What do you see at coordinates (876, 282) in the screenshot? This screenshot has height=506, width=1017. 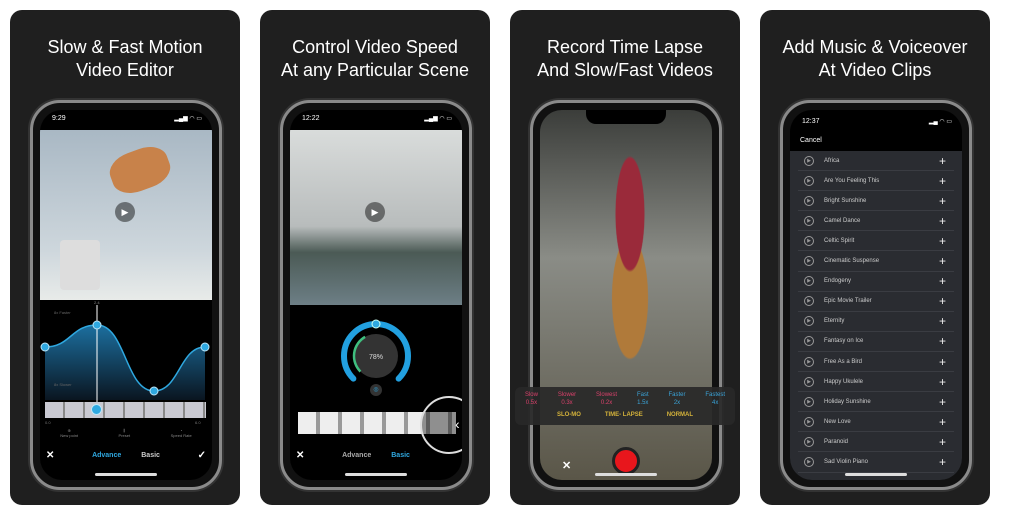 I see `song-row: ▶ Endogeny +` at bounding box center [876, 282].